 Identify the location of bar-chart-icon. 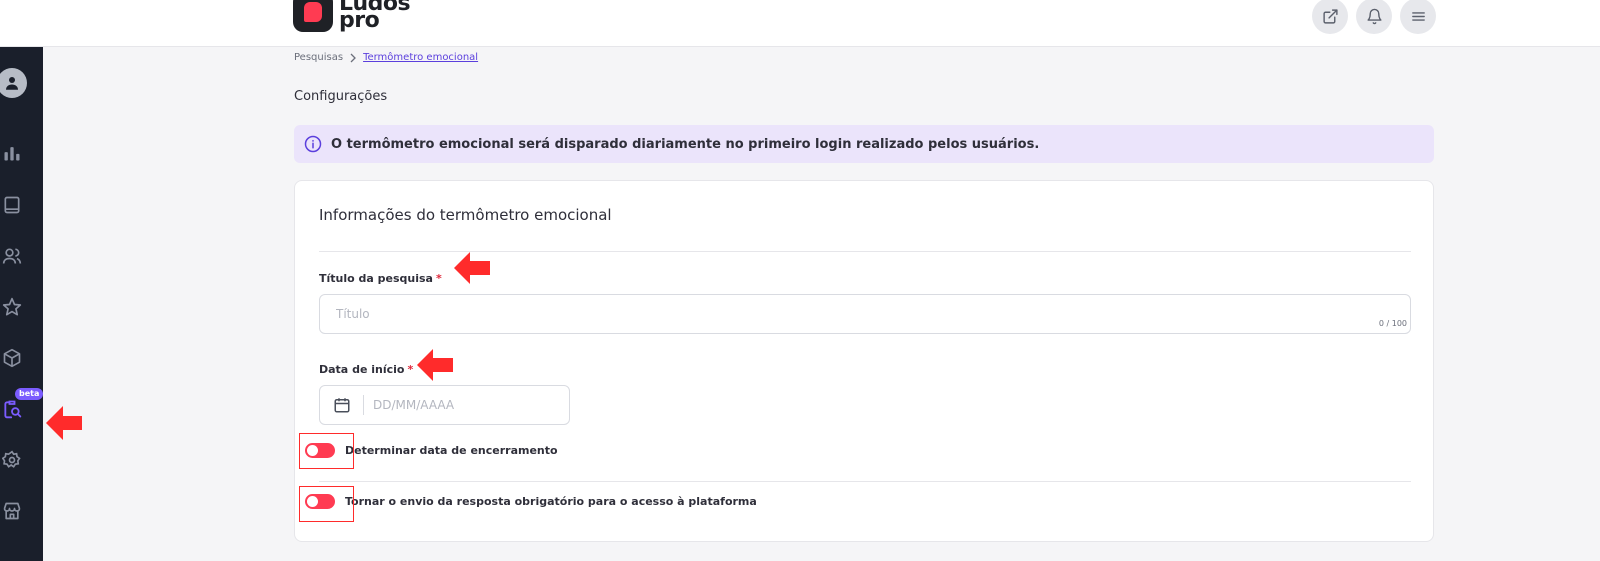
(12, 154).